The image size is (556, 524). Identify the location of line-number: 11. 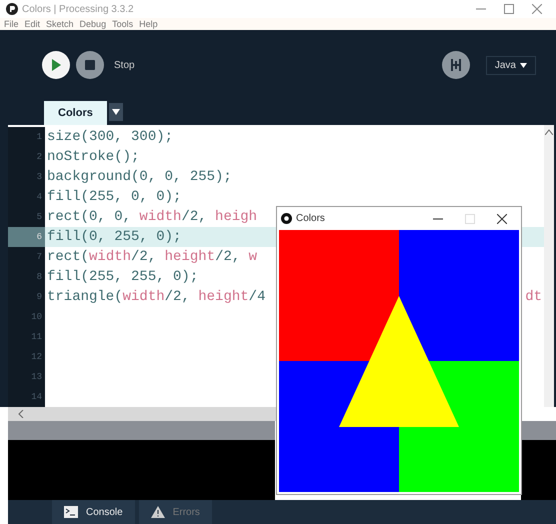
(26, 337).